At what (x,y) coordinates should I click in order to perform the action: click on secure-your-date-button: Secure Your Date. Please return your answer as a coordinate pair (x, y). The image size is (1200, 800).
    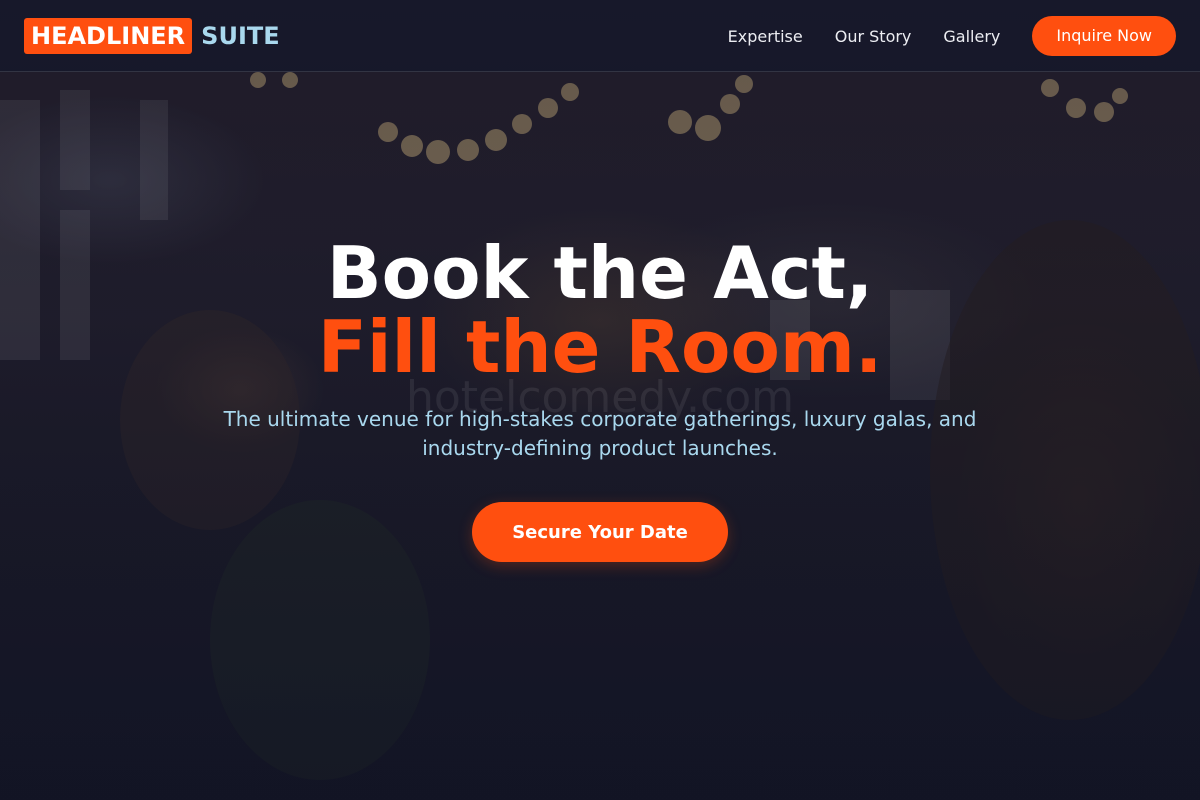
    Looking at the image, I should click on (600, 532).